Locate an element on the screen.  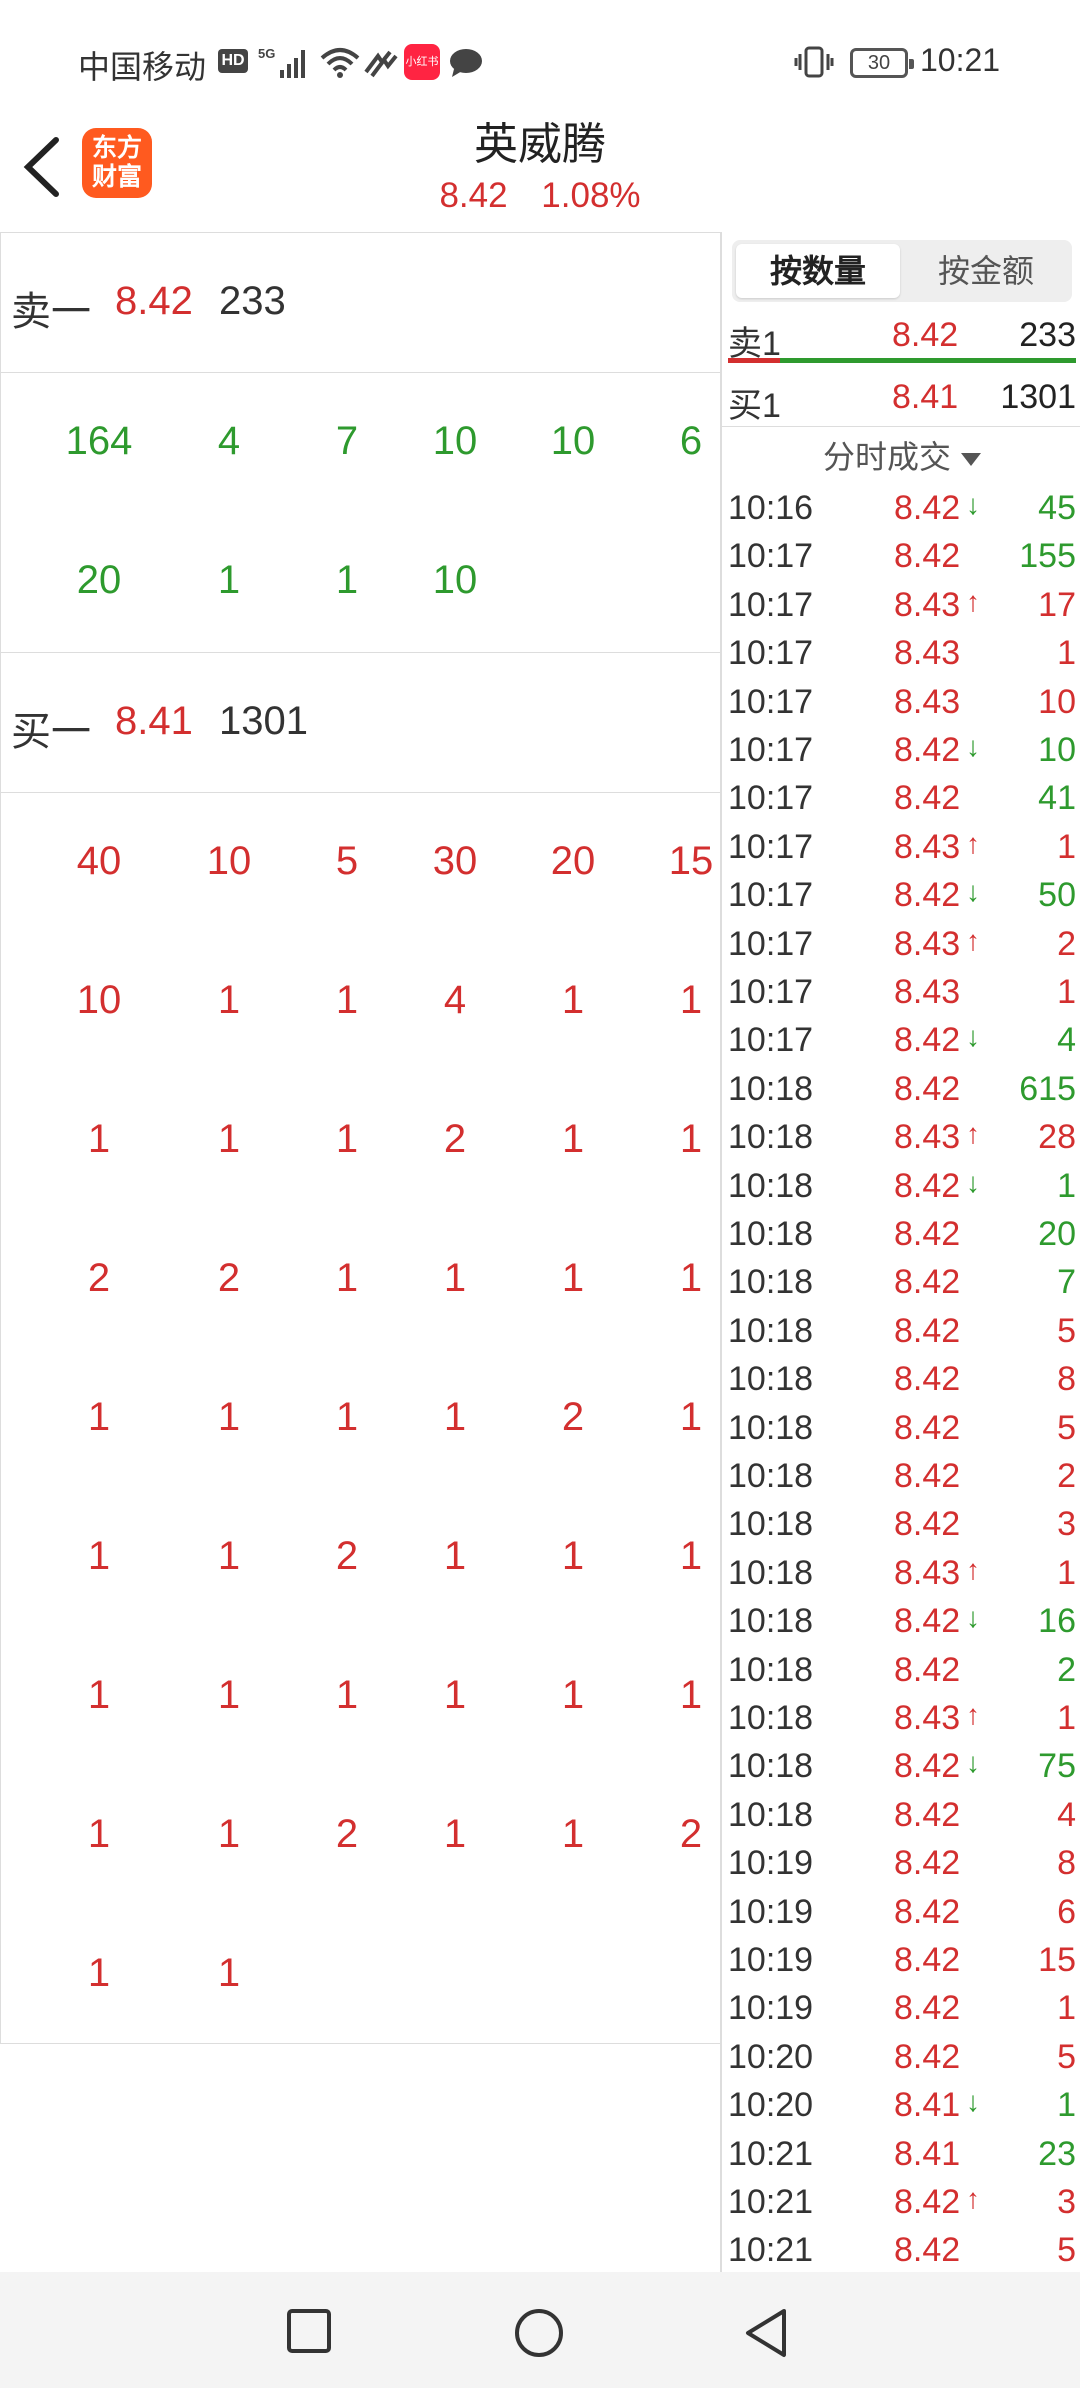
sell-queue-order: 4 is located at coordinates (229, 441).